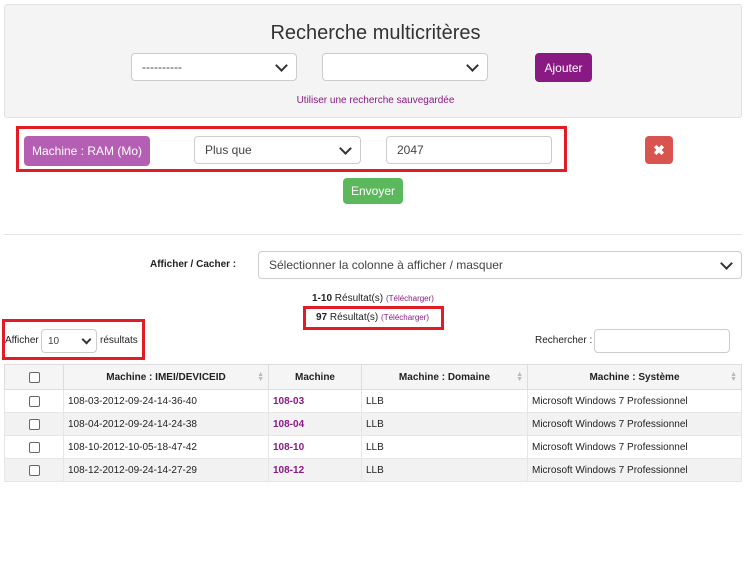  I want to click on saved-search-link: Utiliser une recherche sauvegardée, so click(375, 100).